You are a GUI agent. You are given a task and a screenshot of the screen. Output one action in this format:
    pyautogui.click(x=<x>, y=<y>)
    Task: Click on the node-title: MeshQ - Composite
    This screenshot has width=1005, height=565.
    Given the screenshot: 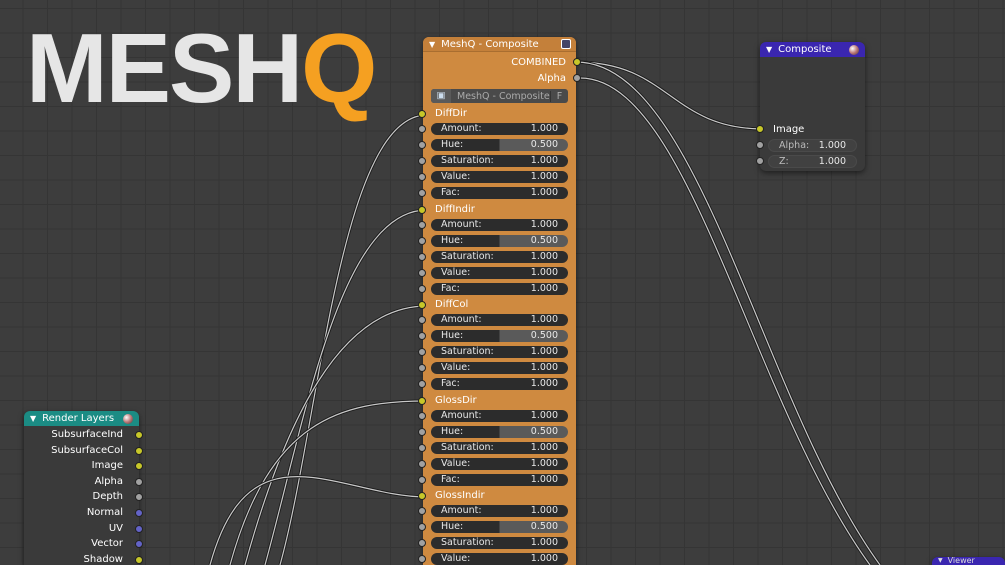 What is the action you would take?
    pyautogui.click(x=490, y=44)
    